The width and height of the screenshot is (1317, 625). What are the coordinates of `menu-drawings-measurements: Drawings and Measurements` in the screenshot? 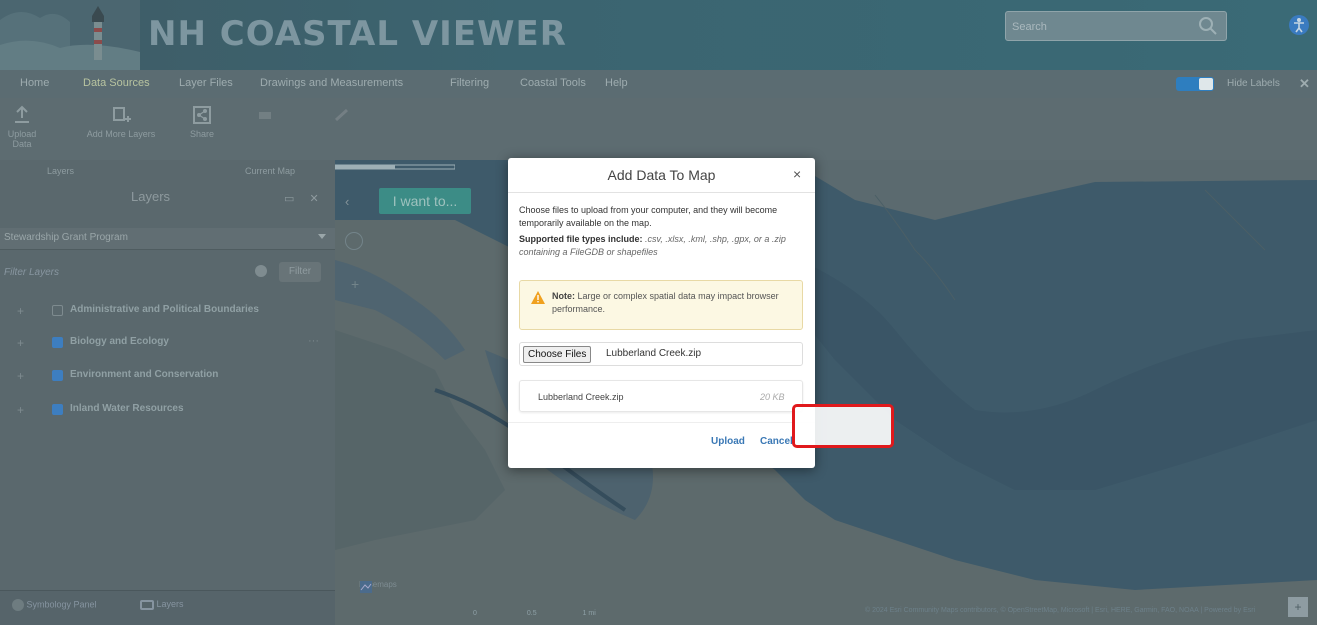 It's located at (331, 83).